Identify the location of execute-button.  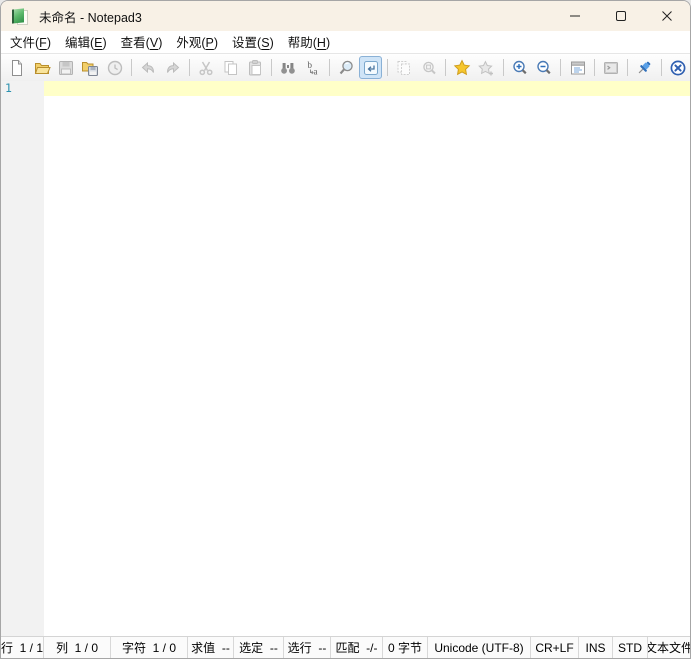
(611, 67).